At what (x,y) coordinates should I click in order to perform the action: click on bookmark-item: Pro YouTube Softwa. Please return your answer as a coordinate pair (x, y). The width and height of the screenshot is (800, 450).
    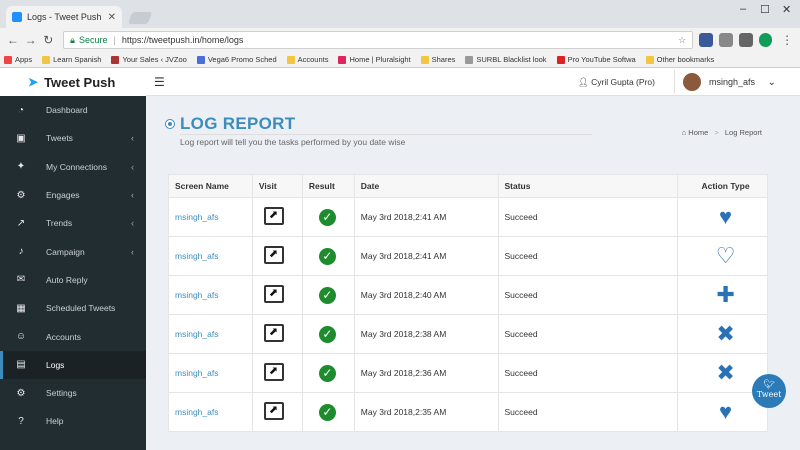
    Looking at the image, I should click on (596, 59).